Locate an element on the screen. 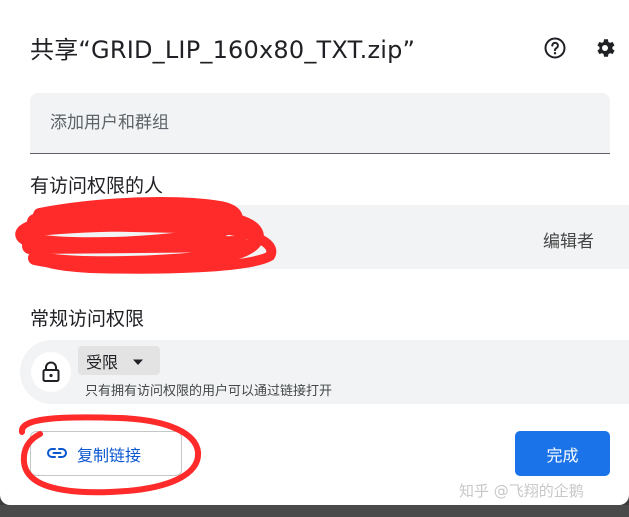 This screenshot has height=517, width=629. person-role-dropdown: 编辑者 is located at coordinates (568, 239).